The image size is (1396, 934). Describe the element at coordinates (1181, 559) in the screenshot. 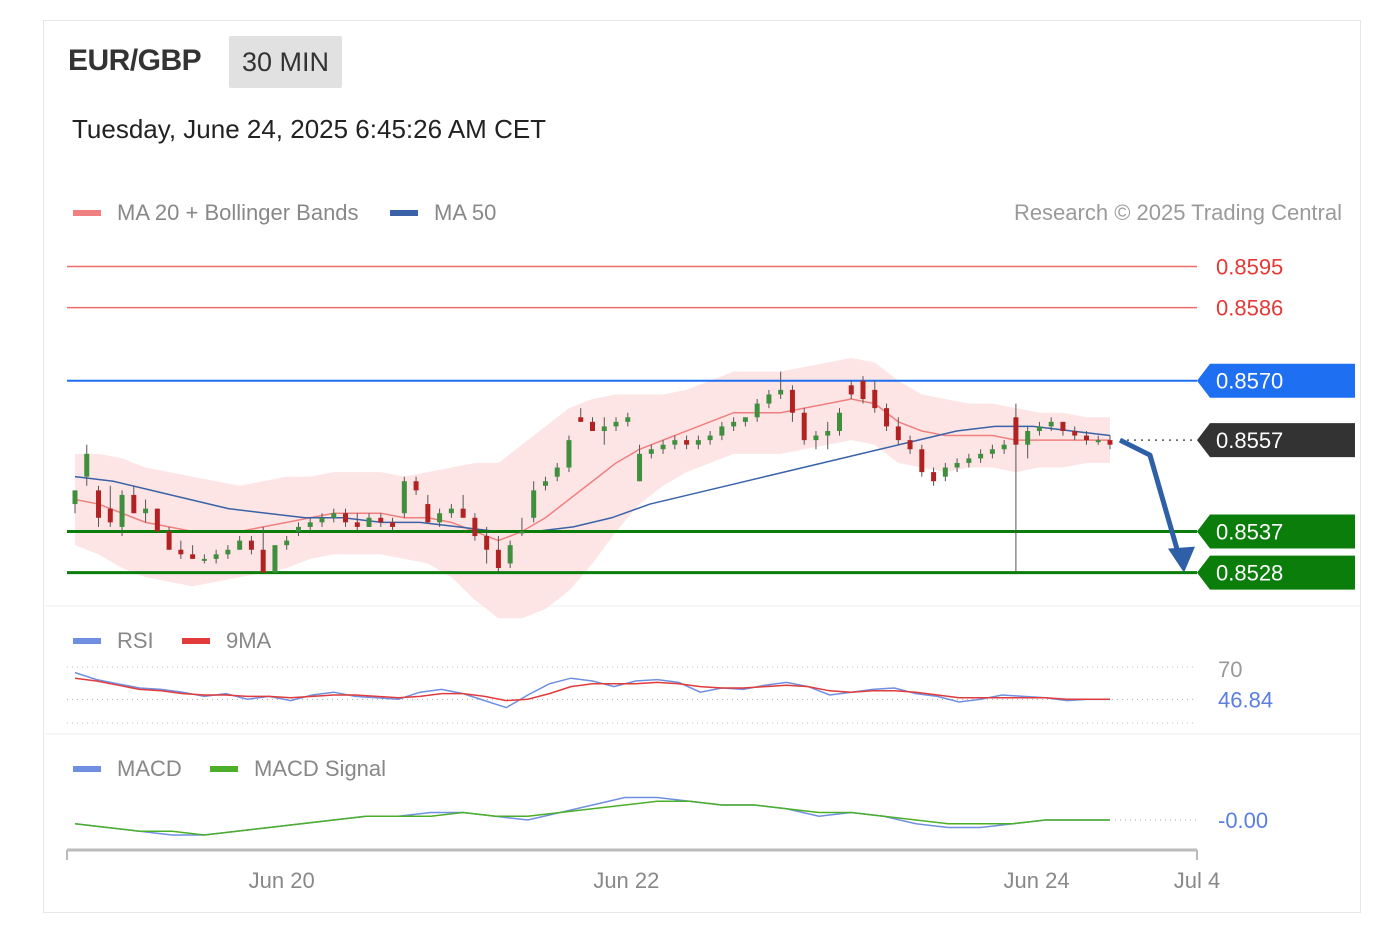

I see `forecast-arrowhead` at that location.